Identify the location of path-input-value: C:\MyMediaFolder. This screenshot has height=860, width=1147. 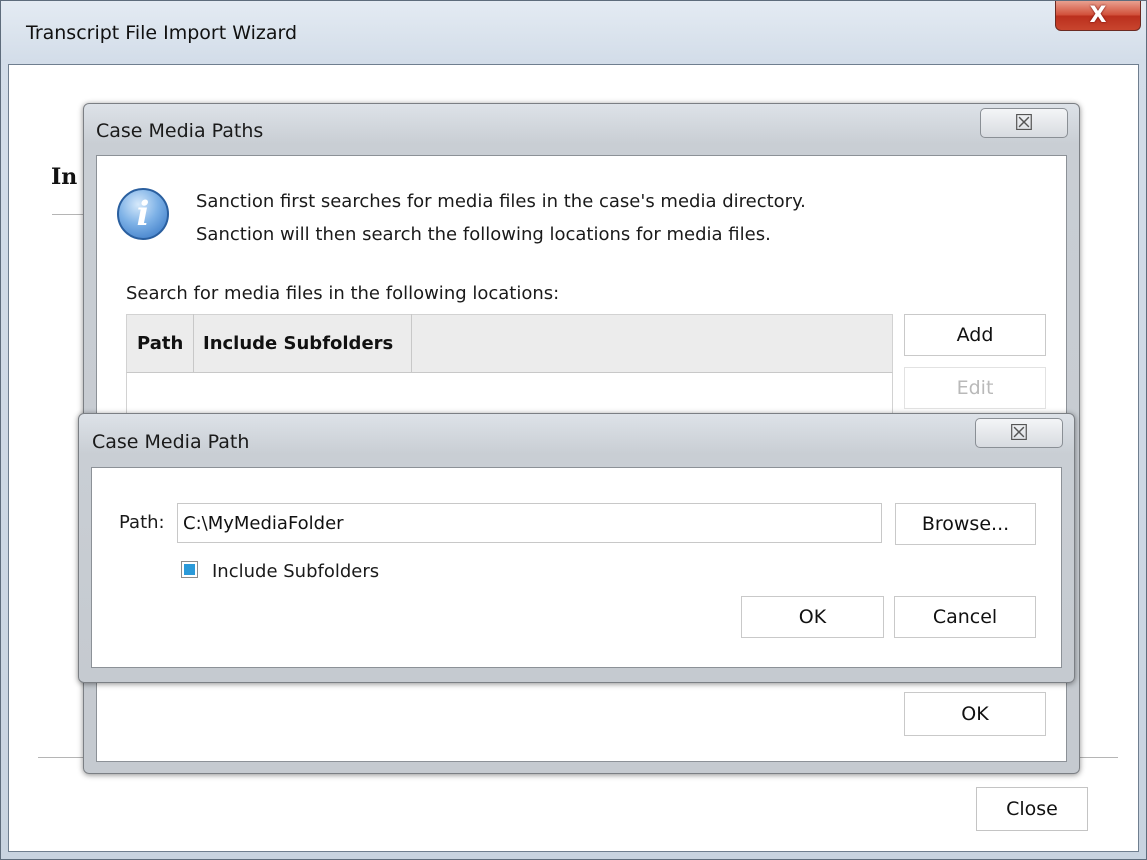
(263, 523).